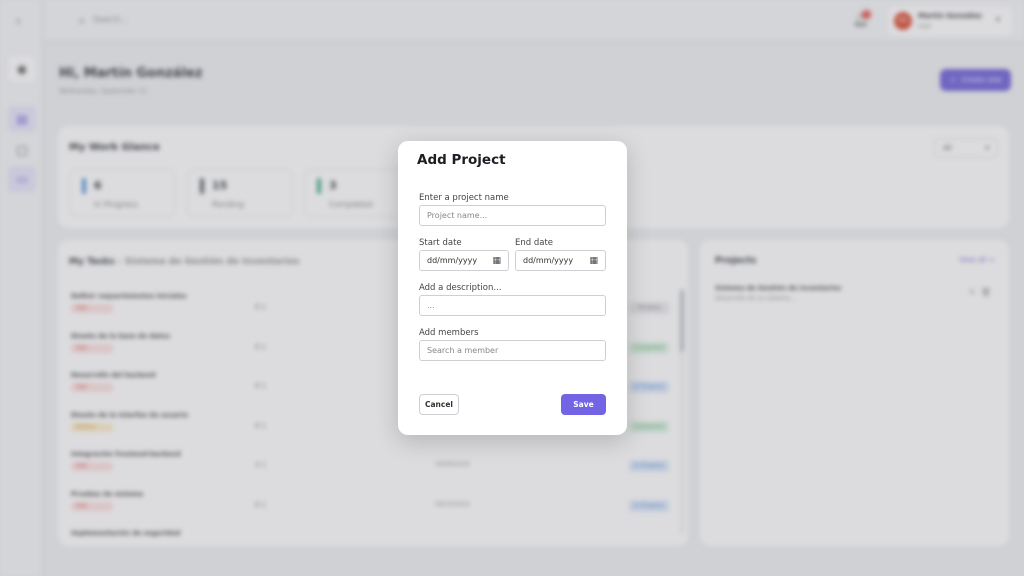 The image size is (1024, 576). Describe the element at coordinates (452, 260) in the screenshot. I see `start-date-placeholder: dd/mm/yyyy` at that location.